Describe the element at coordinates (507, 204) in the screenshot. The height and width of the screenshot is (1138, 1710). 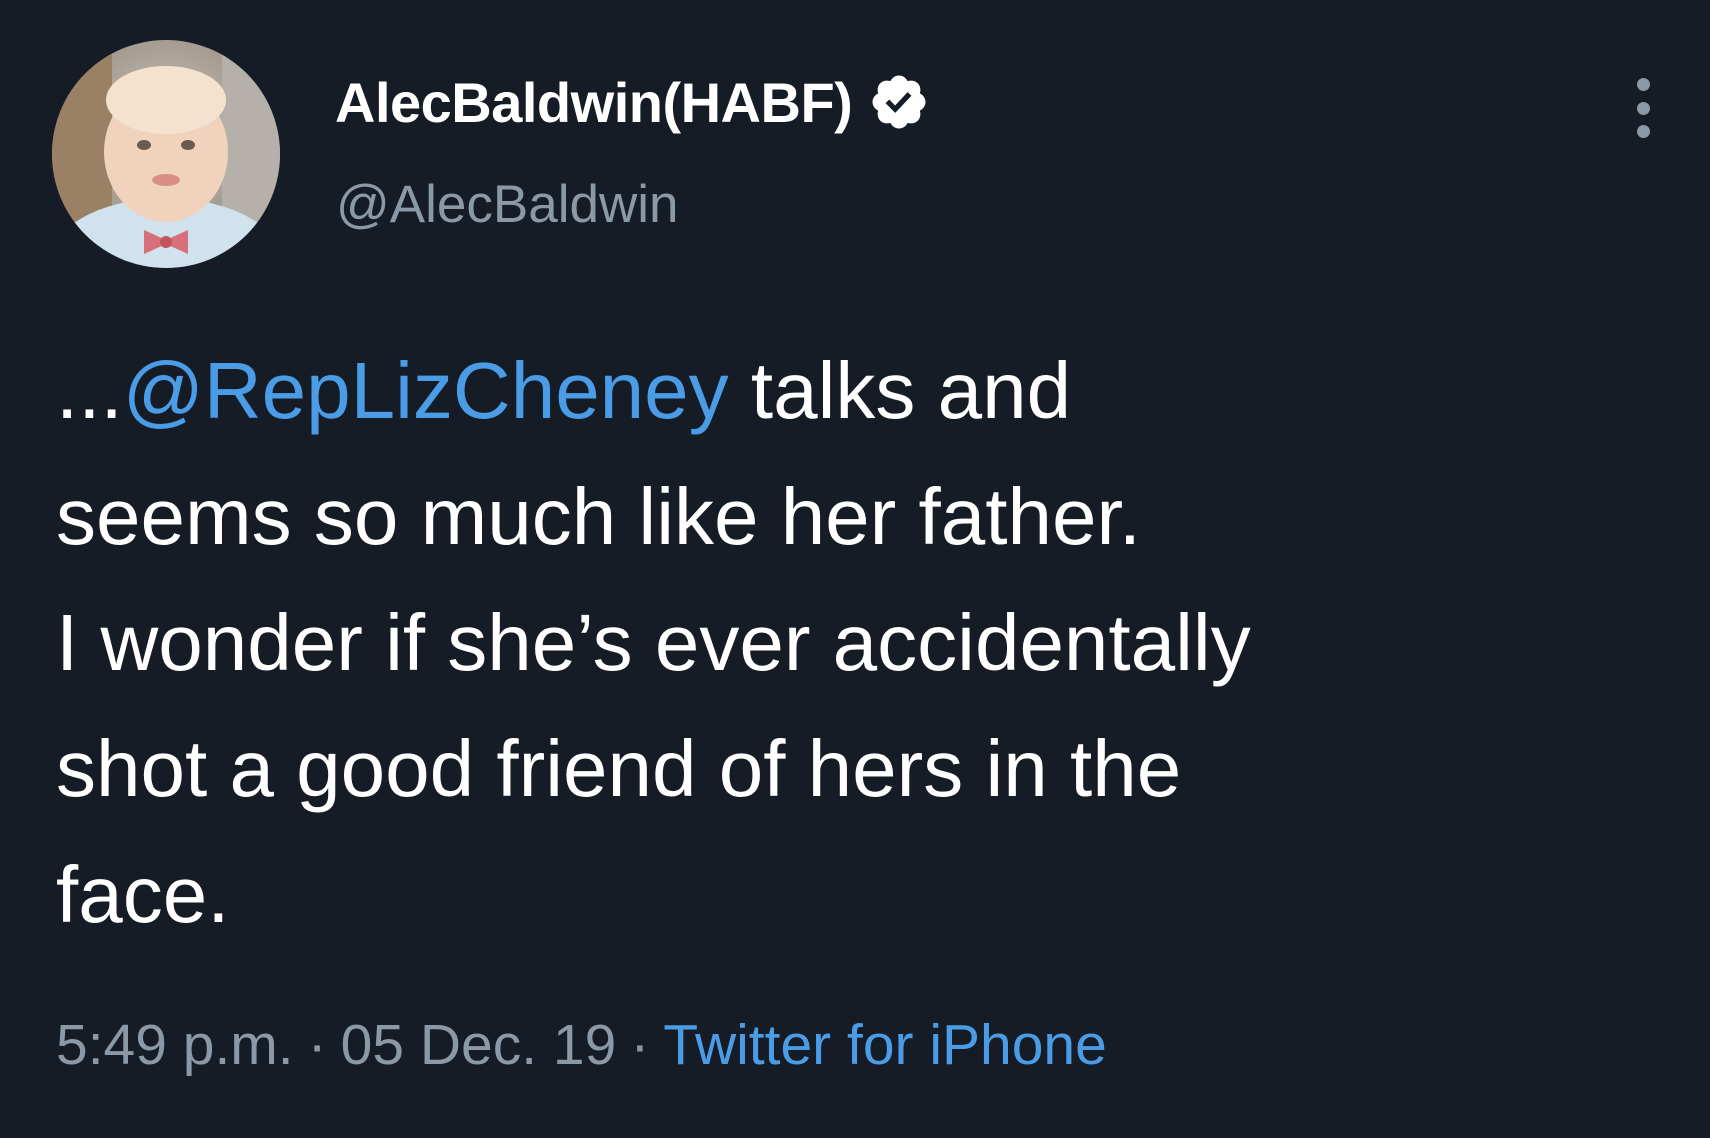
I see `user-handle: @AlecBaldwin` at that location.